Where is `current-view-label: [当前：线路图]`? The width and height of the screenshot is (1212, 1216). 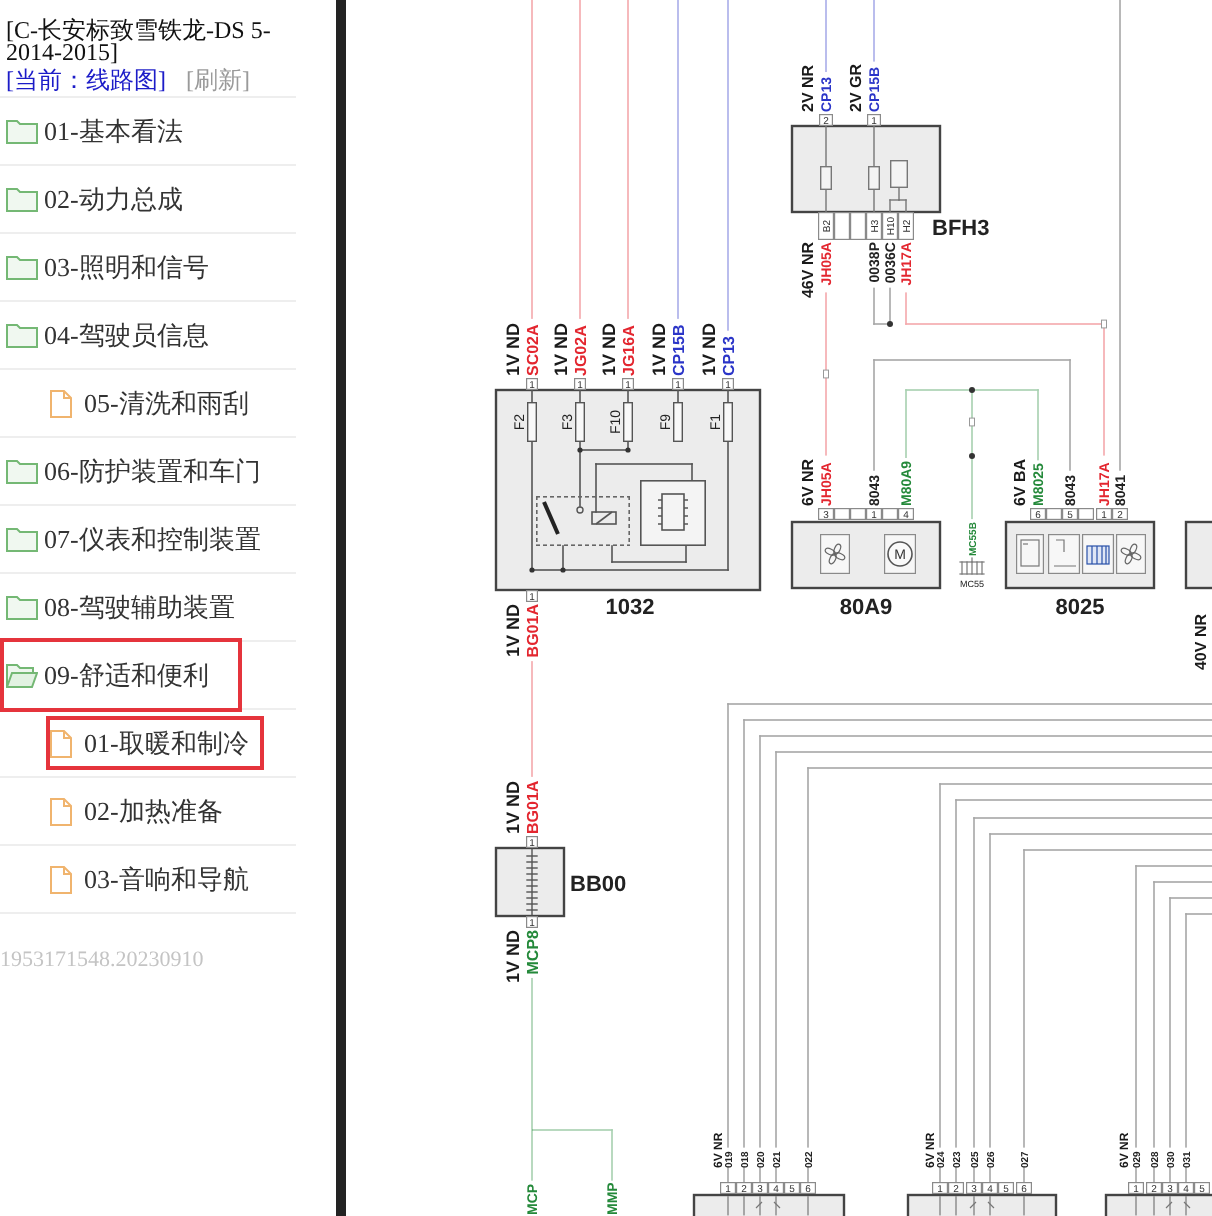
current-view-label: [当前：线路图] is located at coordinates (86, 80).